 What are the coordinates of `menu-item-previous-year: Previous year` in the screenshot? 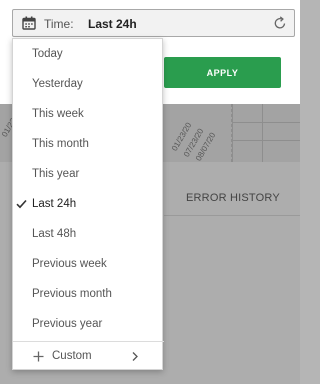 It's located at (88, 324).